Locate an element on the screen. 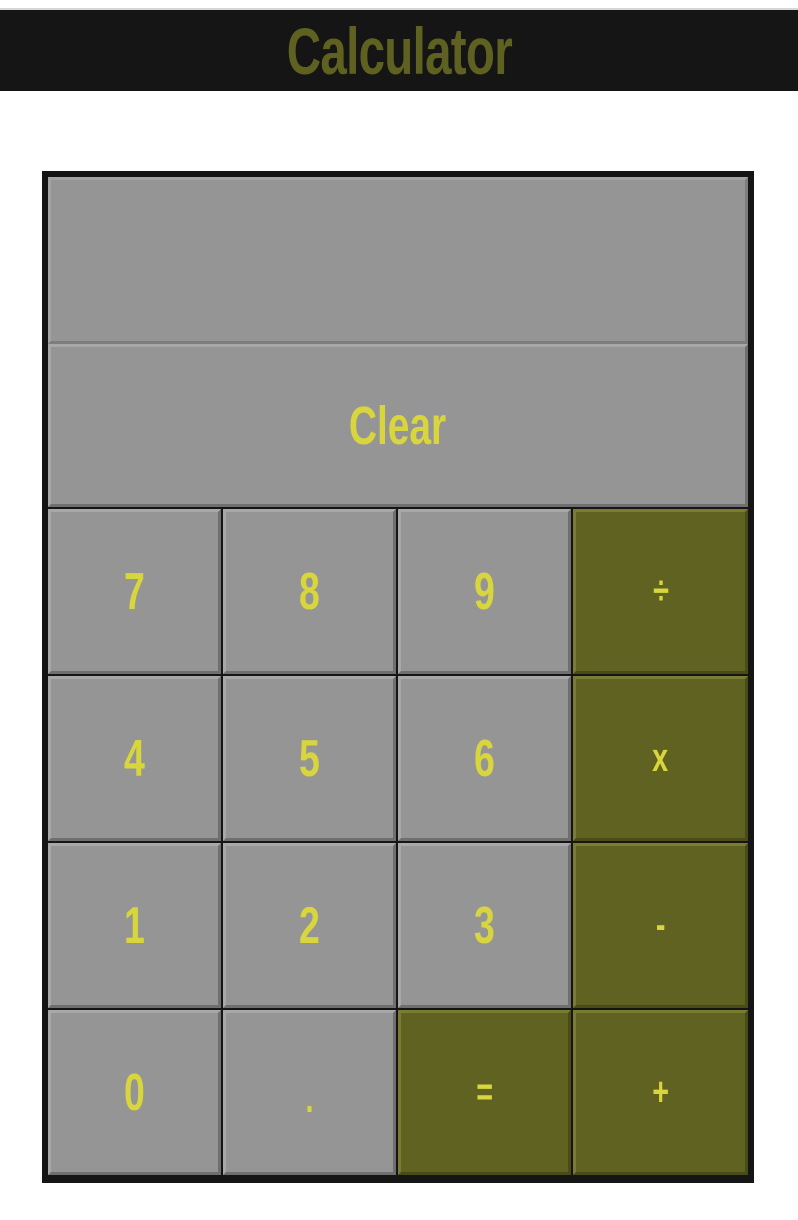 The width and height of the screenshot is (798, 1220). digit-1-label: 1 is located at coordinates (134, 925).